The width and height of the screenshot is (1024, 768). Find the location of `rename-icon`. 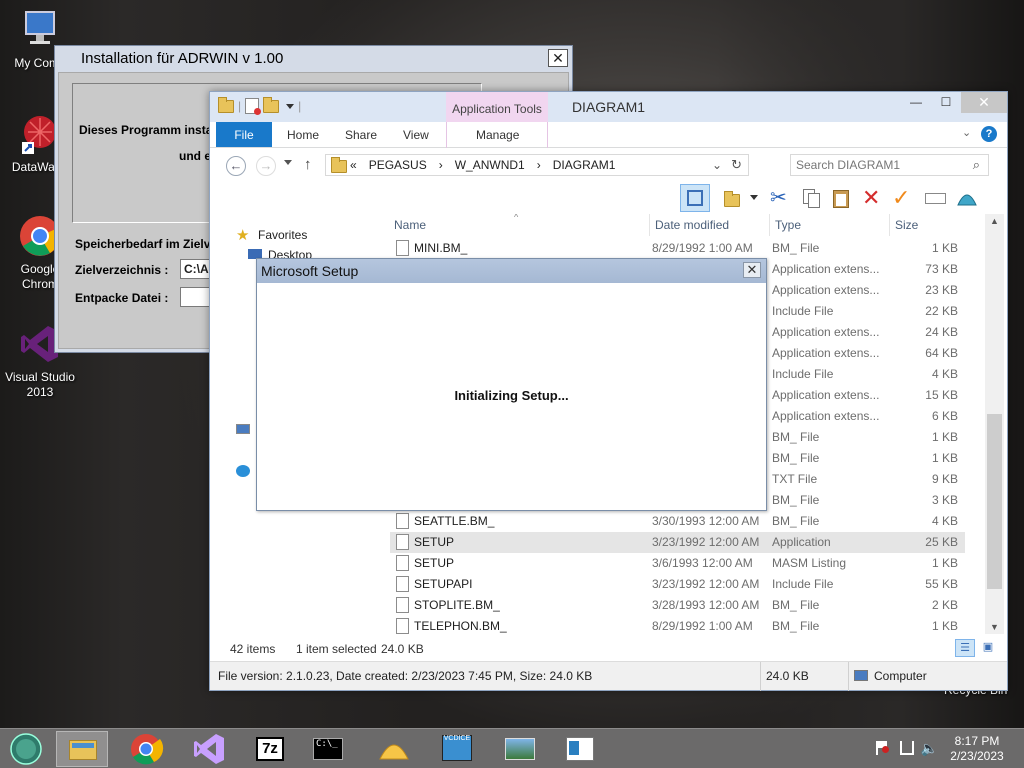

rename-icon is located at coordinates (935, 198).